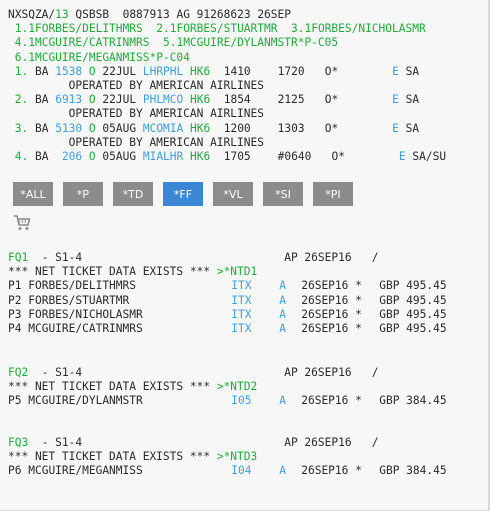  I want to click on fq-header: FQ1 - S1-4 AP 26SEP16 /, so click(243, 258).